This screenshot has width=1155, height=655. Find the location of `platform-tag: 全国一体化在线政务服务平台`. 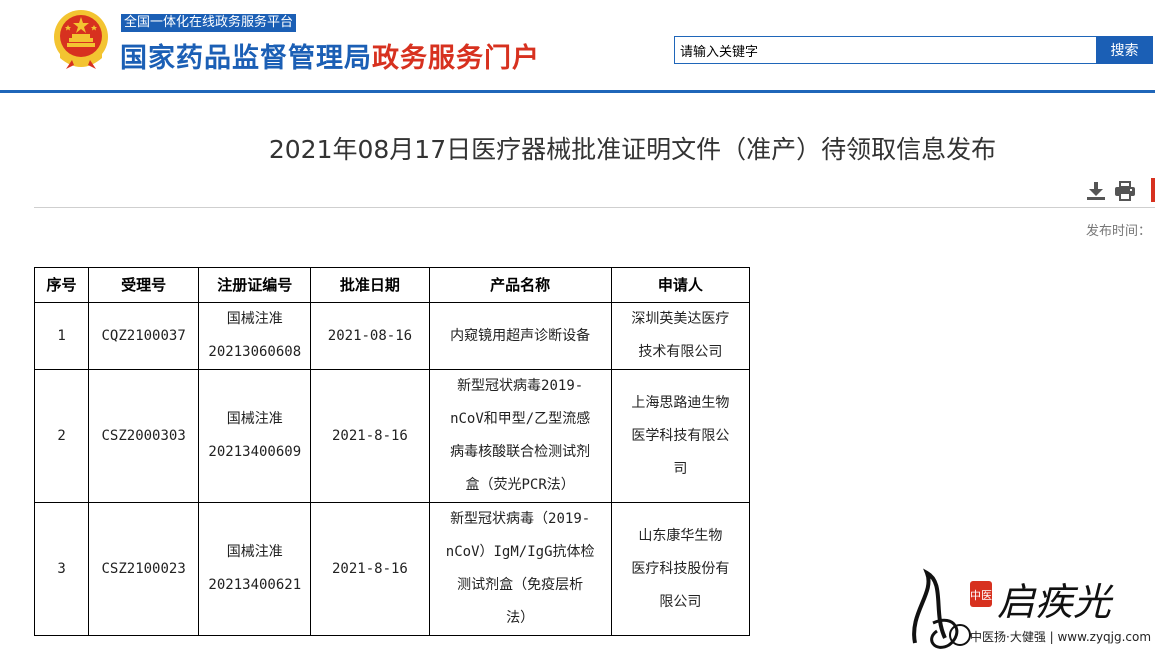

platform-tag: 全国一体化在线政务服务平台 is located at coordinates (209, 23).